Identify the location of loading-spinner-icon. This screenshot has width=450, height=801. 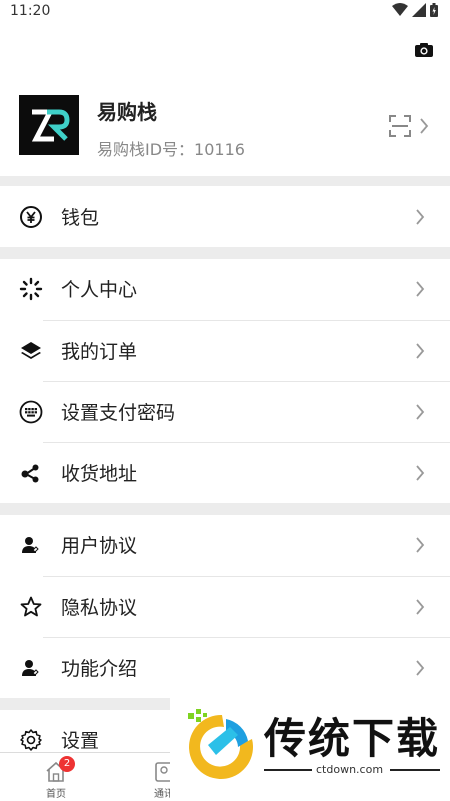
(31, 289).